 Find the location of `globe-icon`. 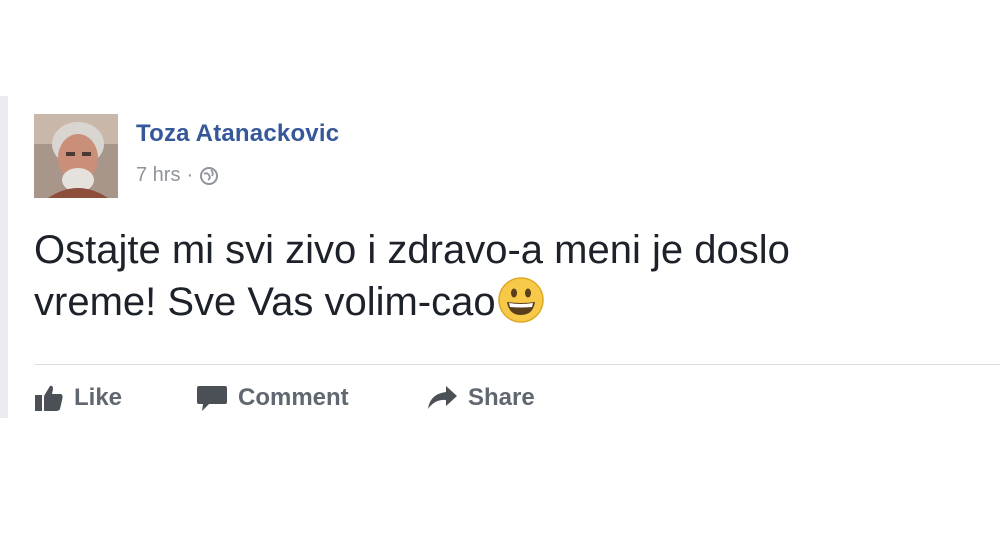

globe-icon is located at coordinates (209, 176).